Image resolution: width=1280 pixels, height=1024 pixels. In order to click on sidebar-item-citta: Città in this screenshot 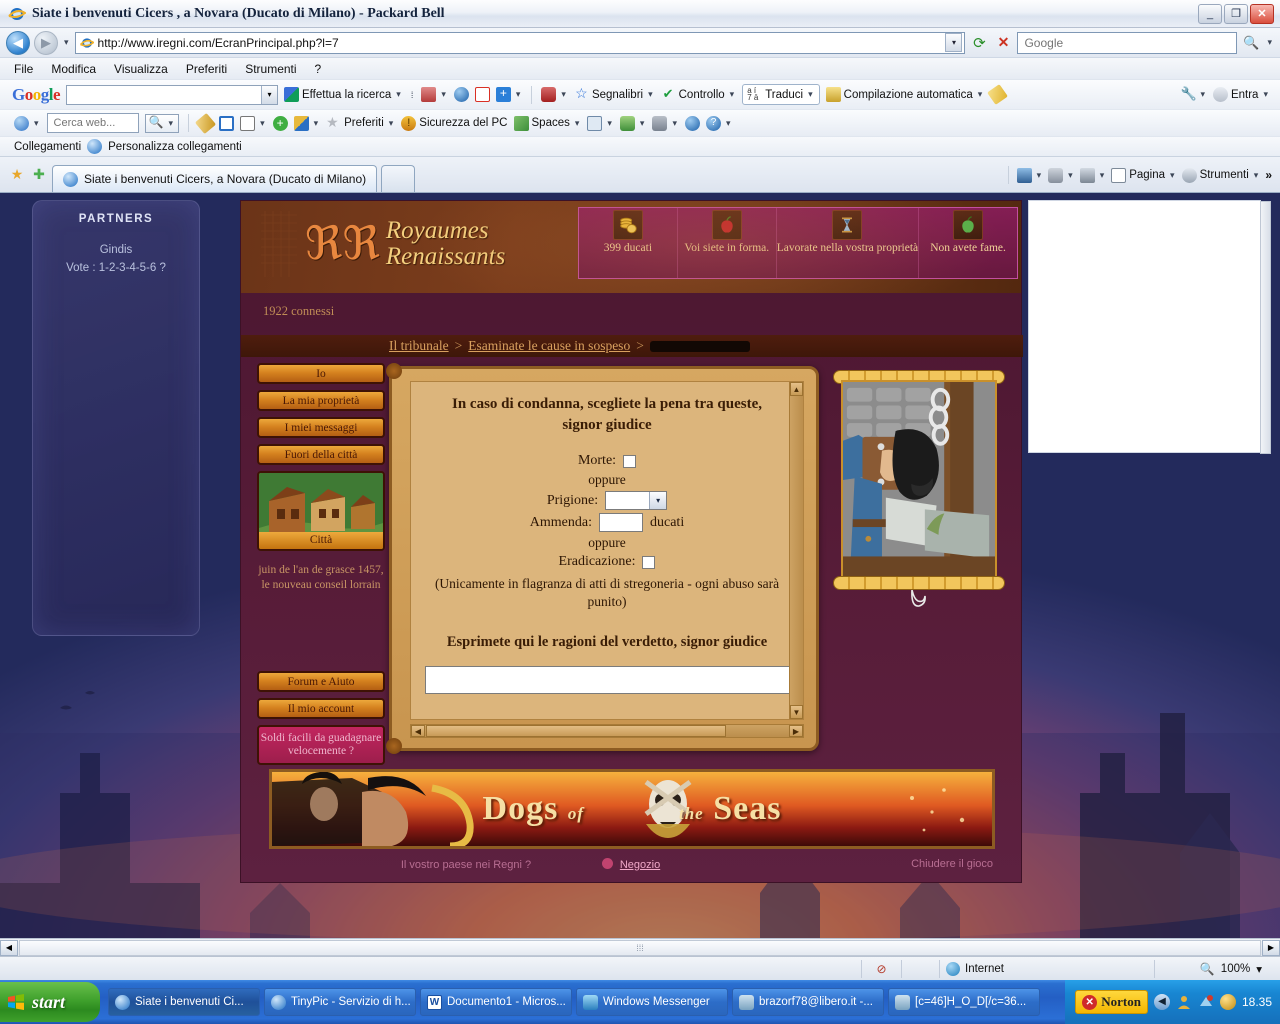, I will do `click(321, 511)`.